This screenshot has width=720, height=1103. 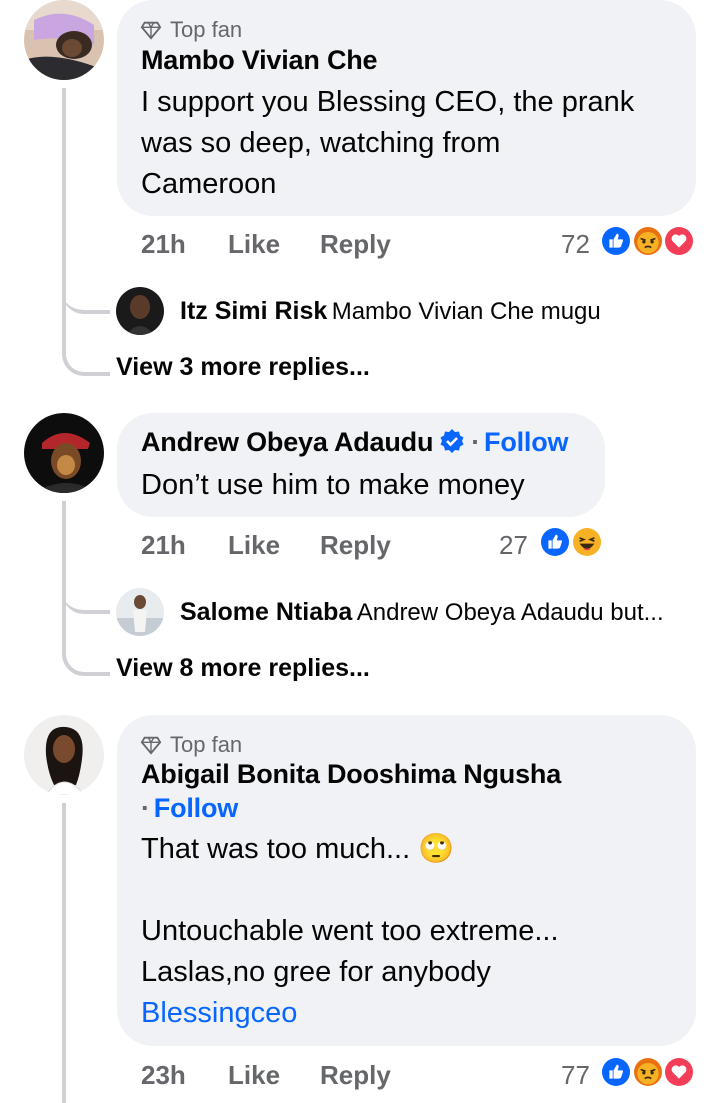 I want to click on reaction-count: 72, so click(x=575, y=244).